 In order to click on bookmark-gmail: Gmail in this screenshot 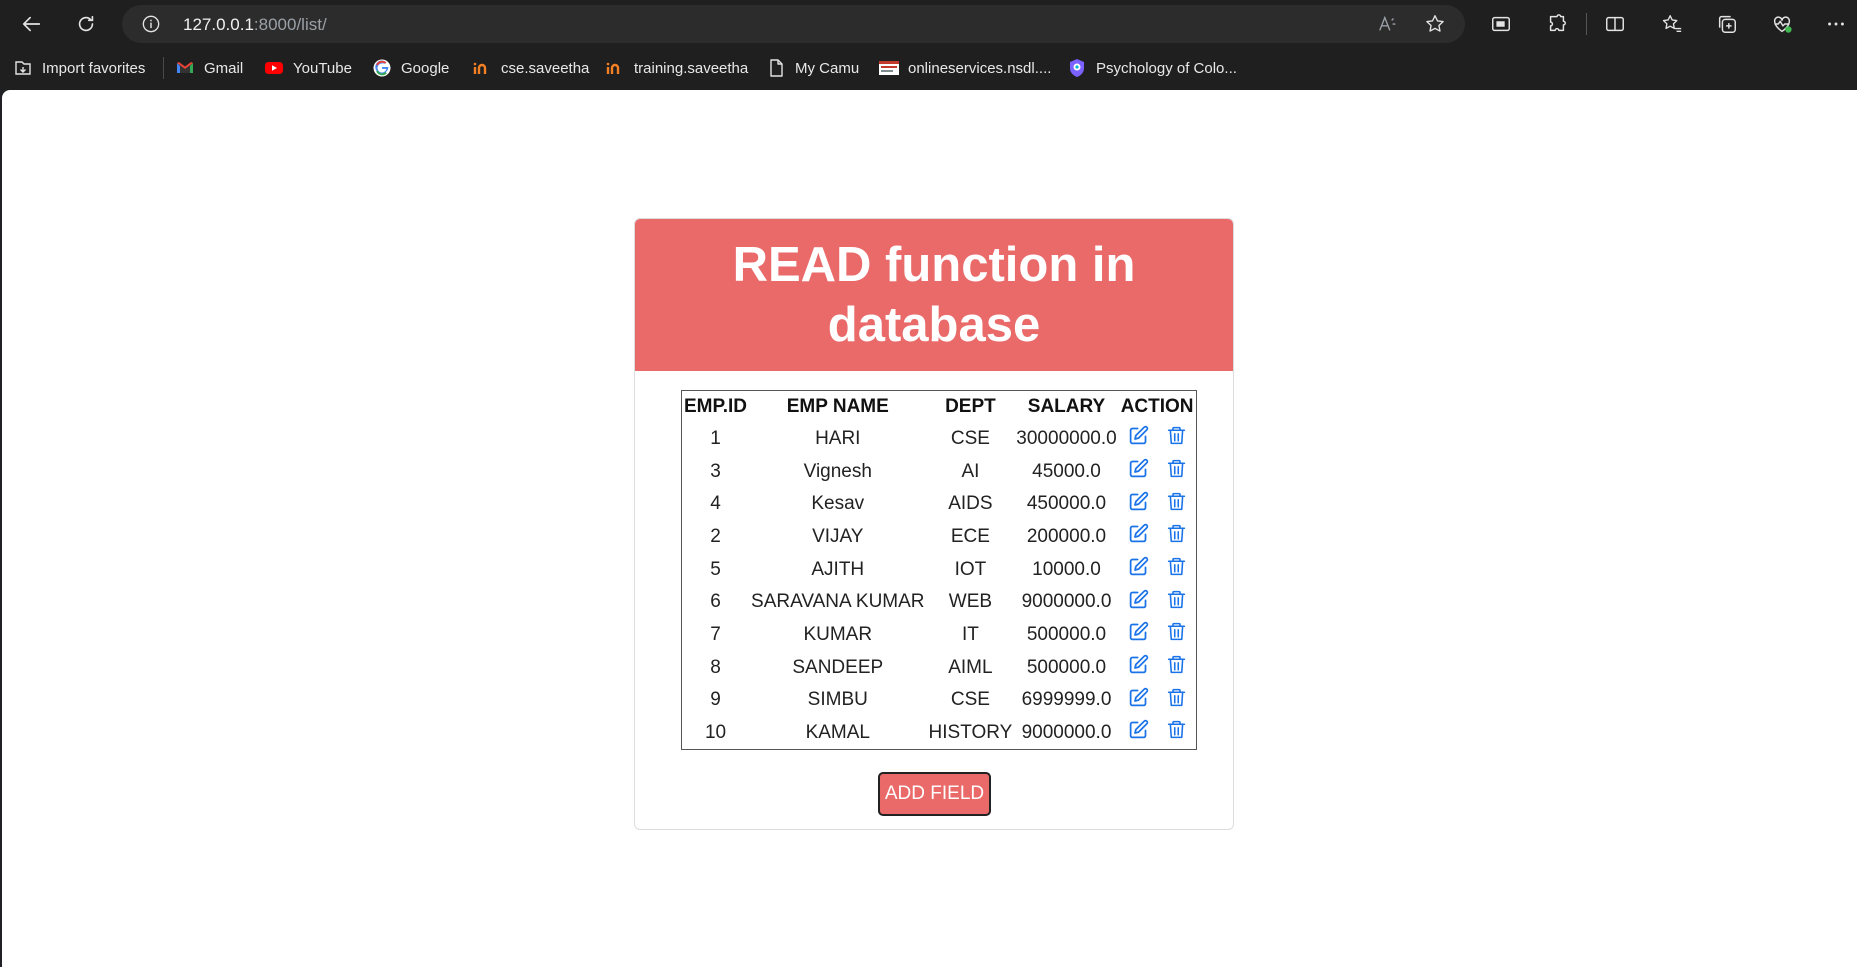, I will do `click(209, 68)`.